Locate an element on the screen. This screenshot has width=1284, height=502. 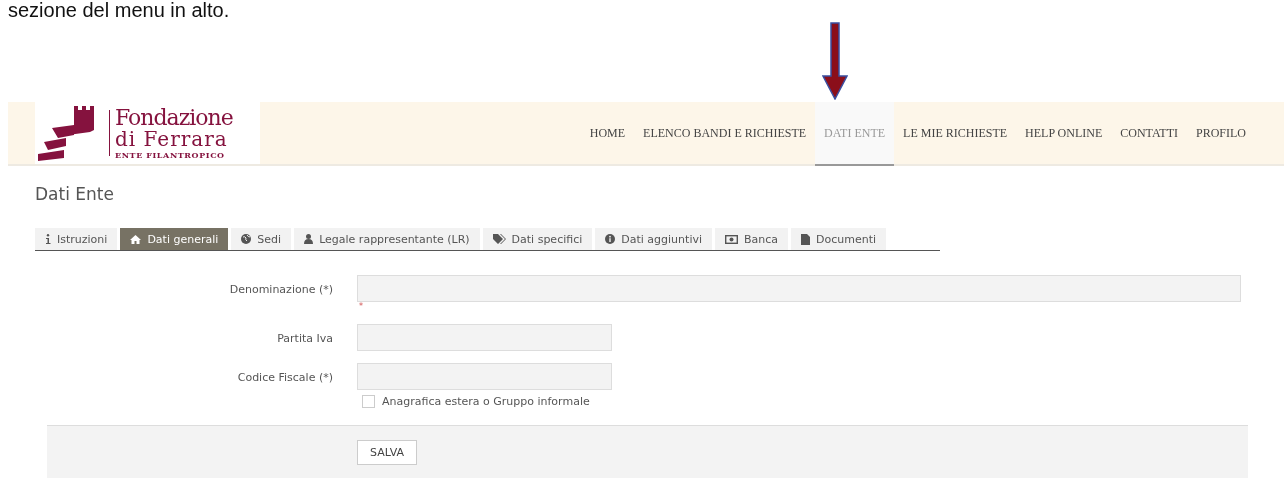
tags-icon is located at coordinates (499, 239).